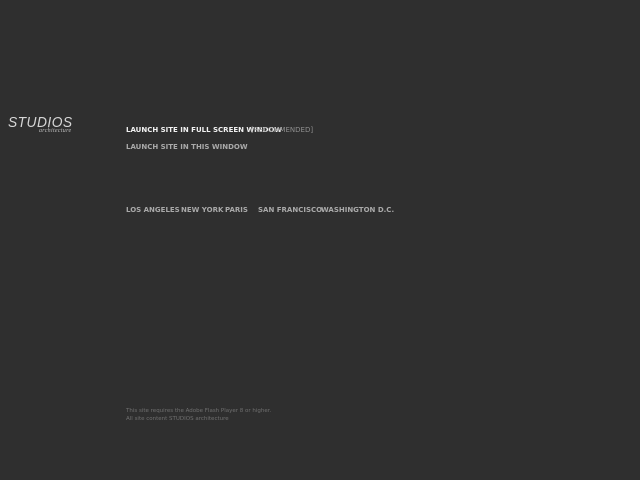 The width and height of the screenshot is (640, 480). Describe the element at coordinates (357, 210) in the screenshot. I see `city-link-washington-dc: WASHINGTON D.C.` at that location.